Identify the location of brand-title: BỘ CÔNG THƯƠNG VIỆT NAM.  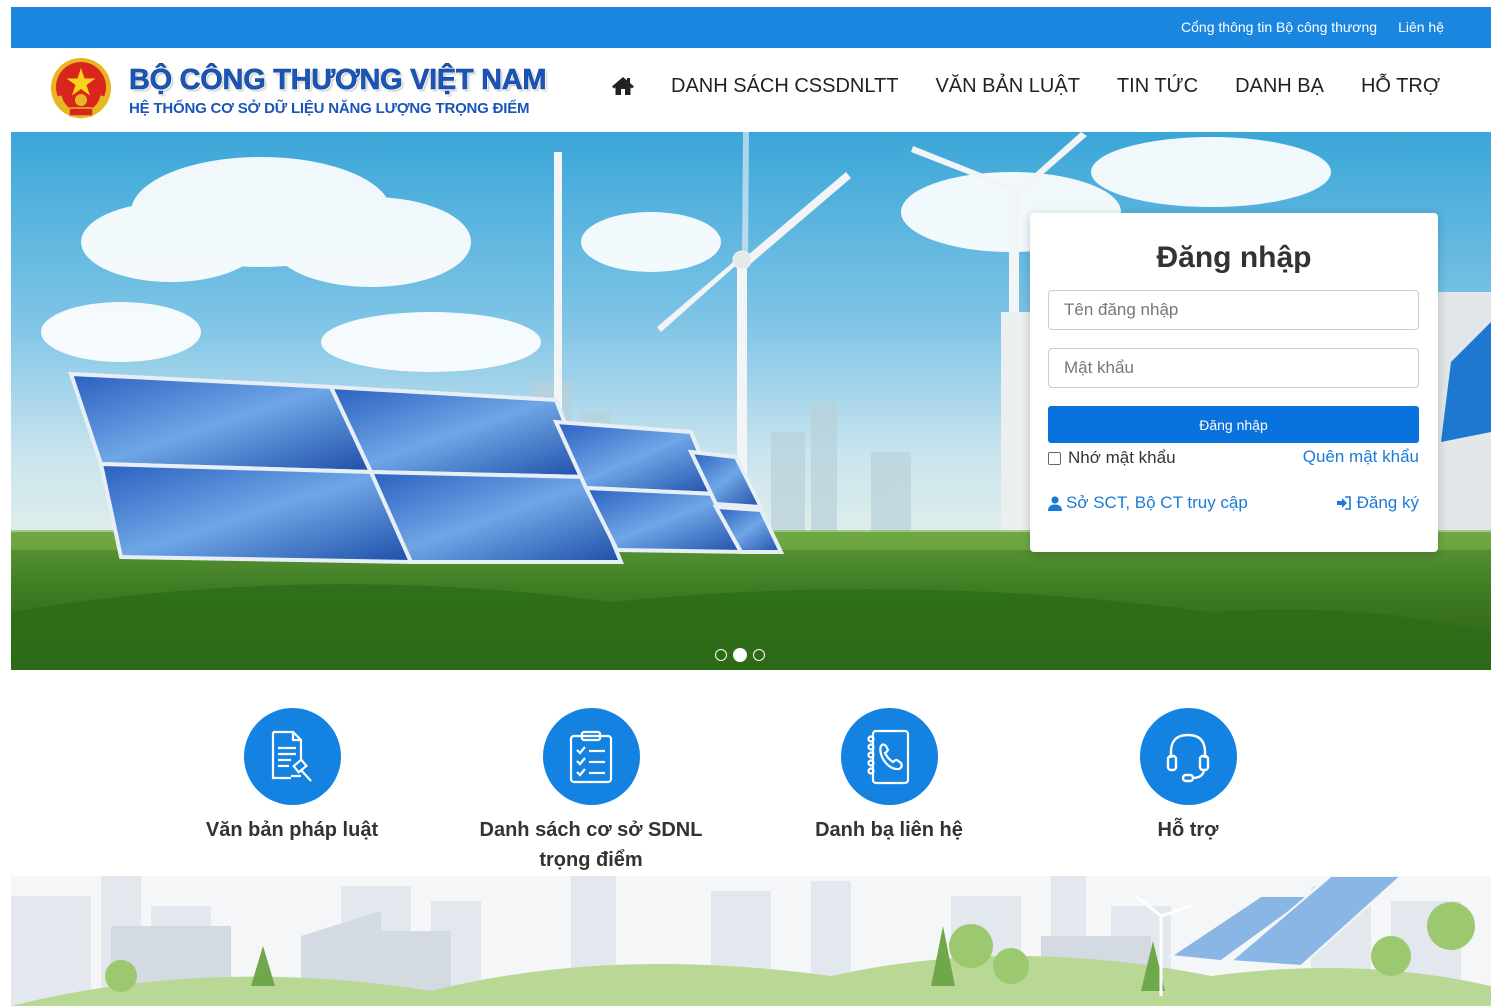
(338, 80).